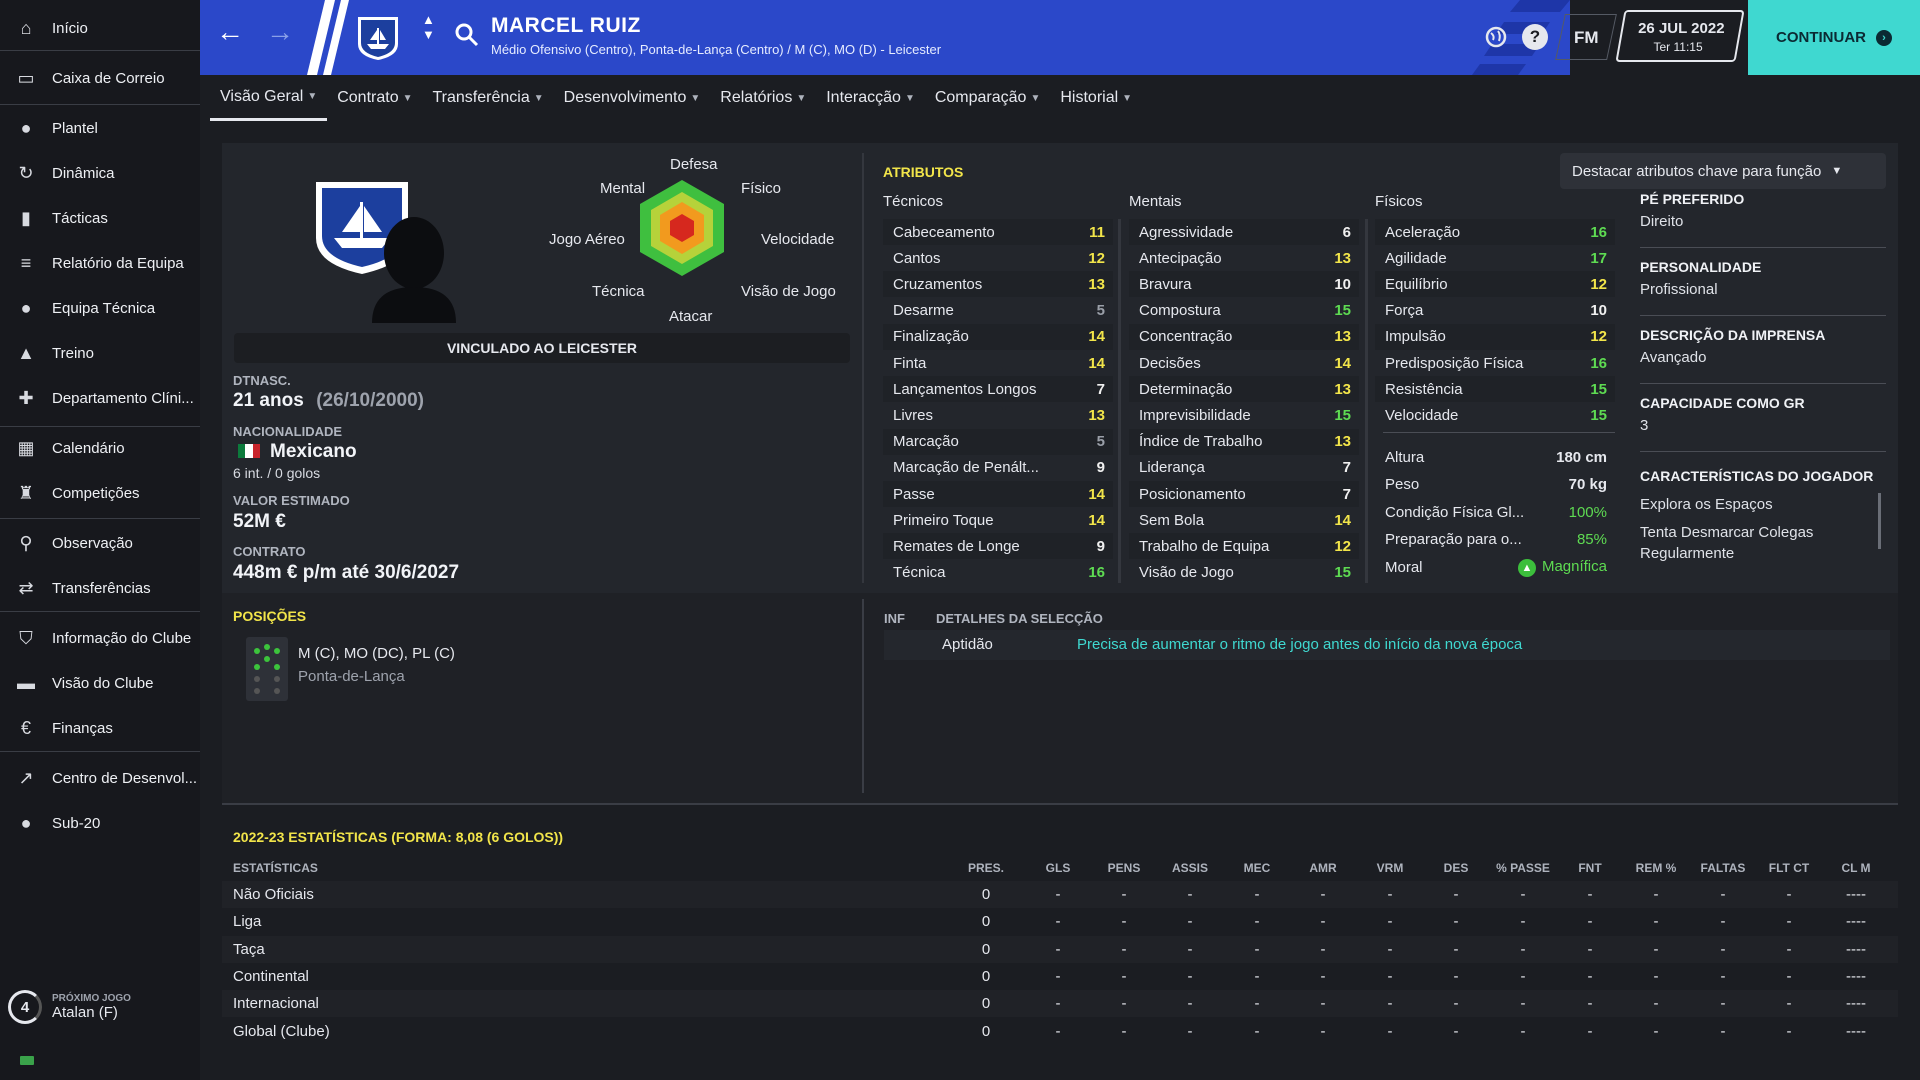 This screenshot has height=1080, width=1920. Describe the element at coordinates (998, 546) in the screenshot. I see `attribute-row: Remates de Longe 9` at that location.